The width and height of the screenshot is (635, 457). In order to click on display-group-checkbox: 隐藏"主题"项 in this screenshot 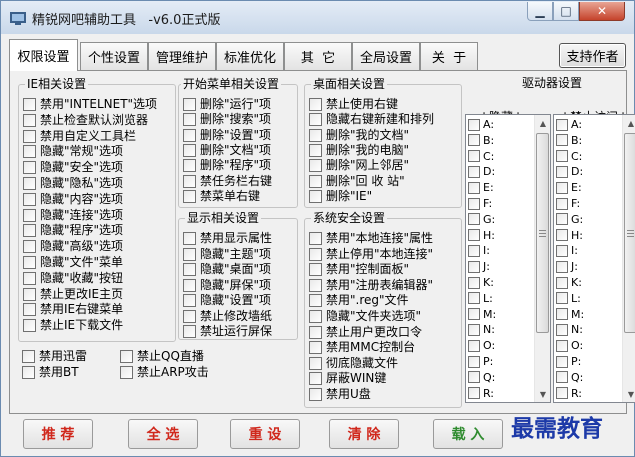, I will do `click(227, 254)`.